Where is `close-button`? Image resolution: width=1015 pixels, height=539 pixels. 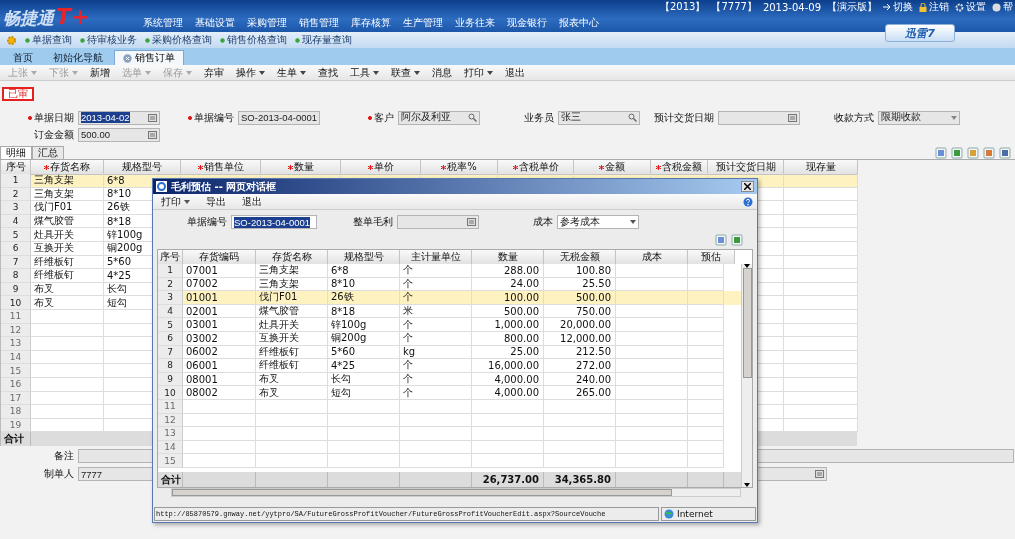 close-button is located at coordinates (747, 186).